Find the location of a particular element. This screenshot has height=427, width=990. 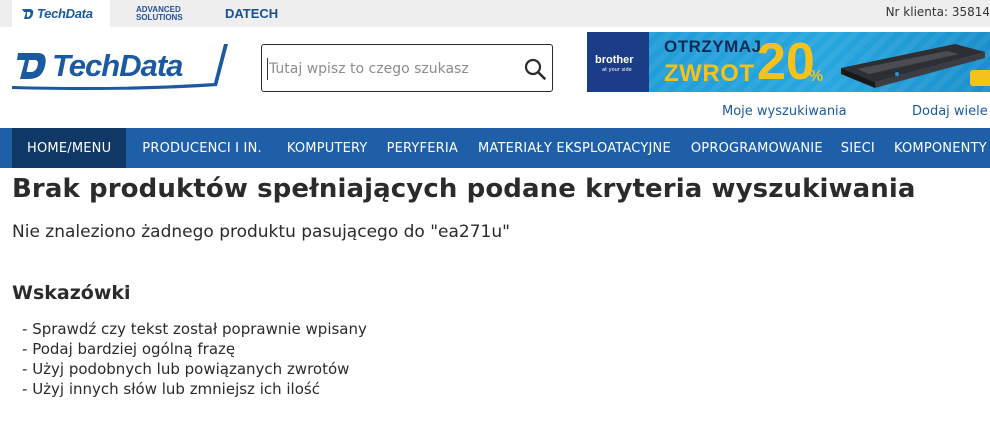

banner-line2: ZWROT is located at coordinates (709, 73).